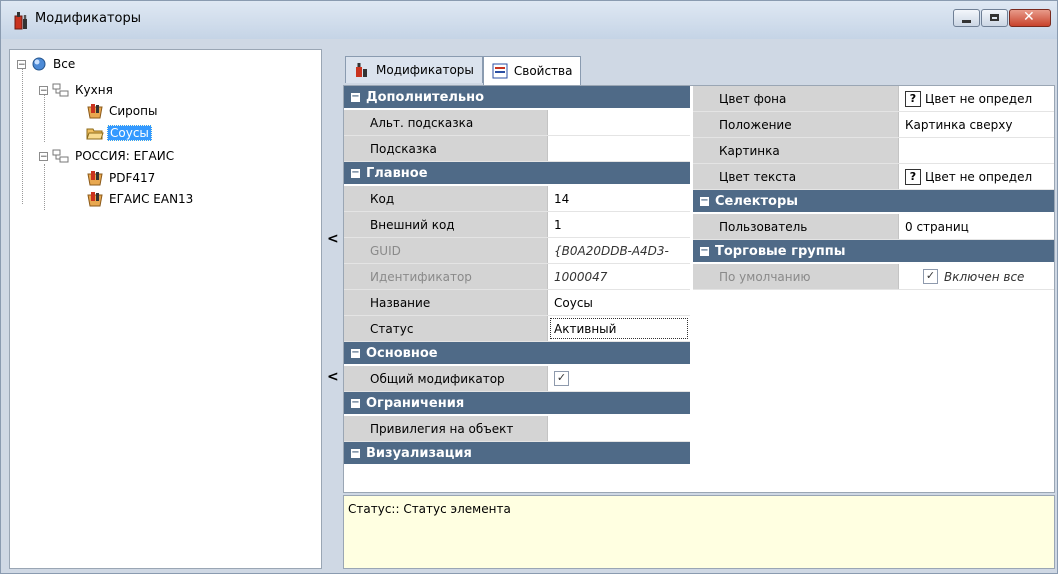  What do you see at coordinates (20, 21) in the screenshot?
I see `bottle-icon` at bounding box center [20, 21].